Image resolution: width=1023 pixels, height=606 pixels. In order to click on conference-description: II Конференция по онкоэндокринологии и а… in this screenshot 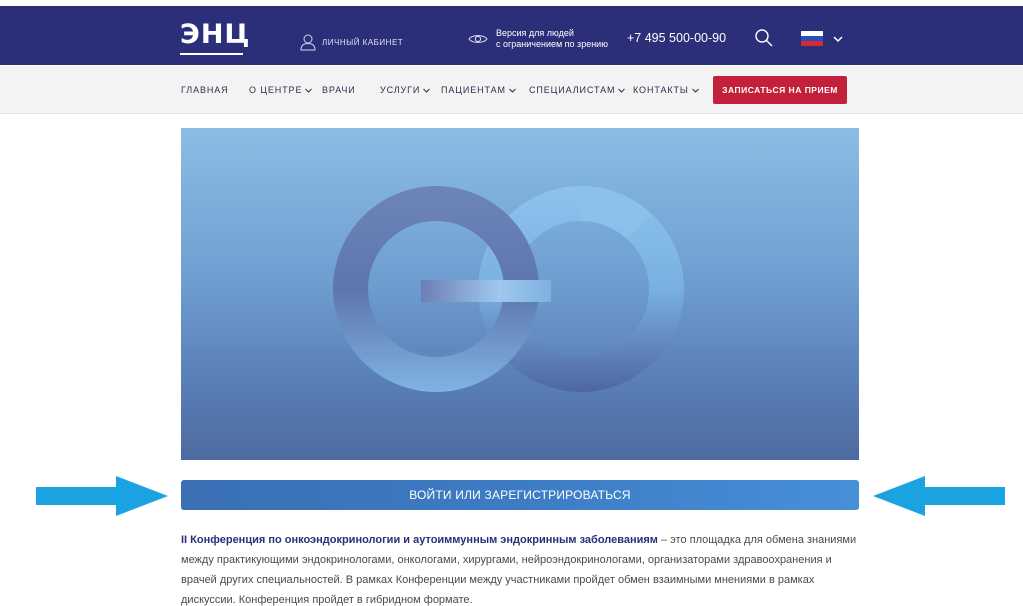, I will do `click(521, 568)`.